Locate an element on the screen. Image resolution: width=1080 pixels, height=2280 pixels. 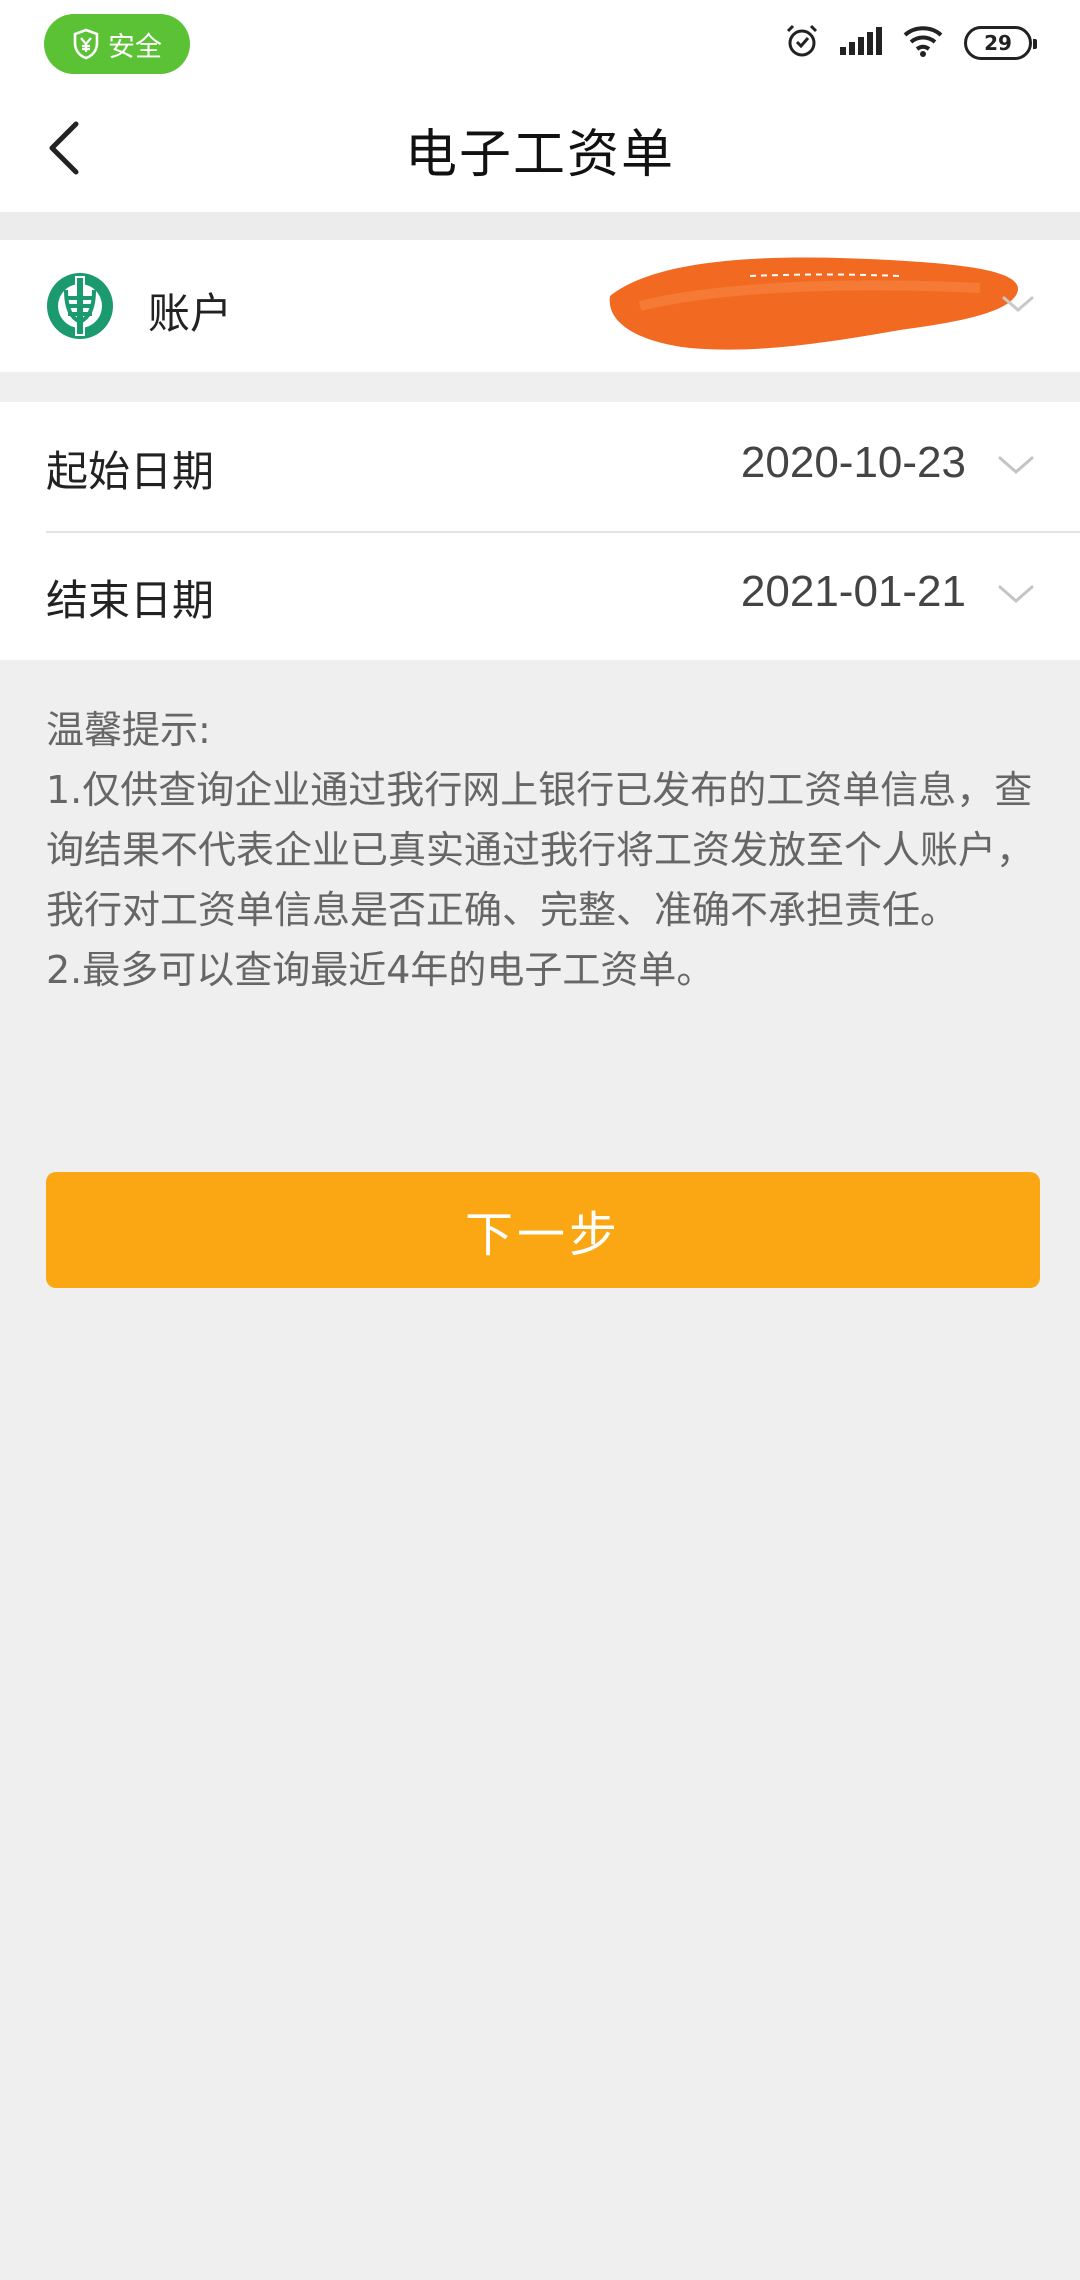
battery-icon: 29 is located at coordinates (1000, 43).